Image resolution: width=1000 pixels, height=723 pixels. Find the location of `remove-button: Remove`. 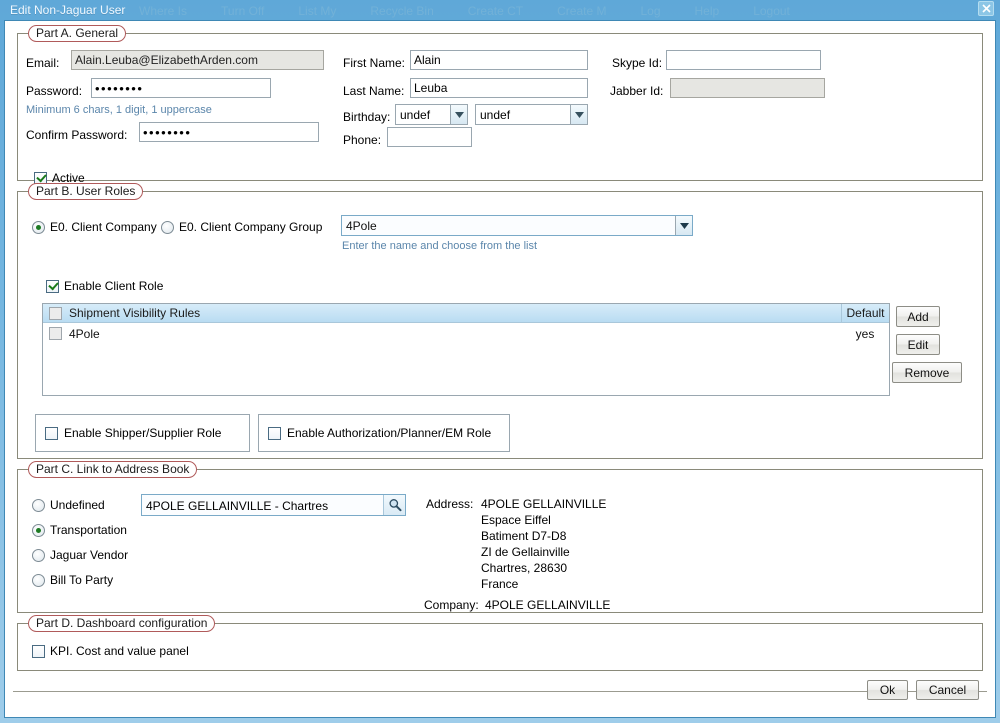

remove-button: Remove is located at coordinates (927, 372).